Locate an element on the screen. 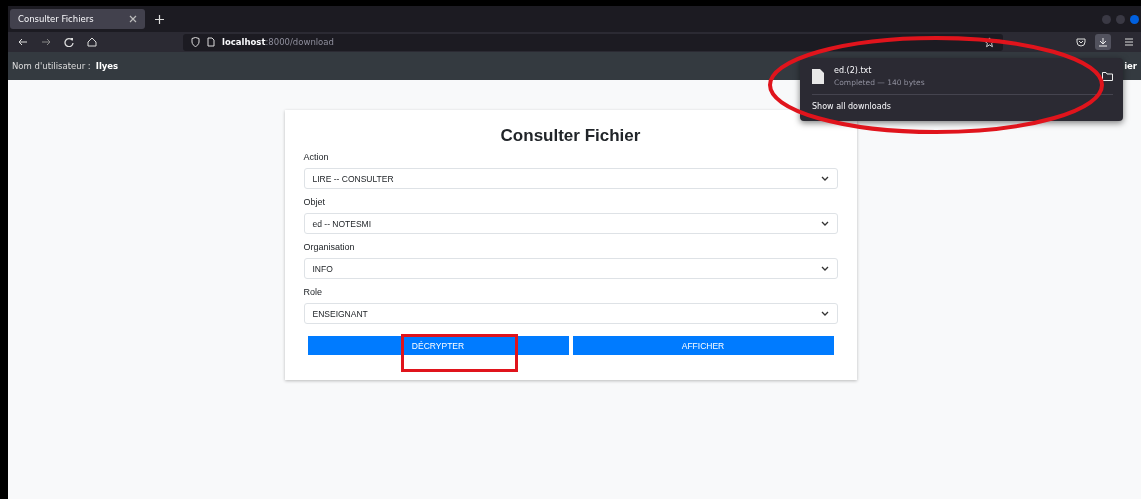  select-field: LIRE -- CONSULTER is located at coordinates (570, 178).